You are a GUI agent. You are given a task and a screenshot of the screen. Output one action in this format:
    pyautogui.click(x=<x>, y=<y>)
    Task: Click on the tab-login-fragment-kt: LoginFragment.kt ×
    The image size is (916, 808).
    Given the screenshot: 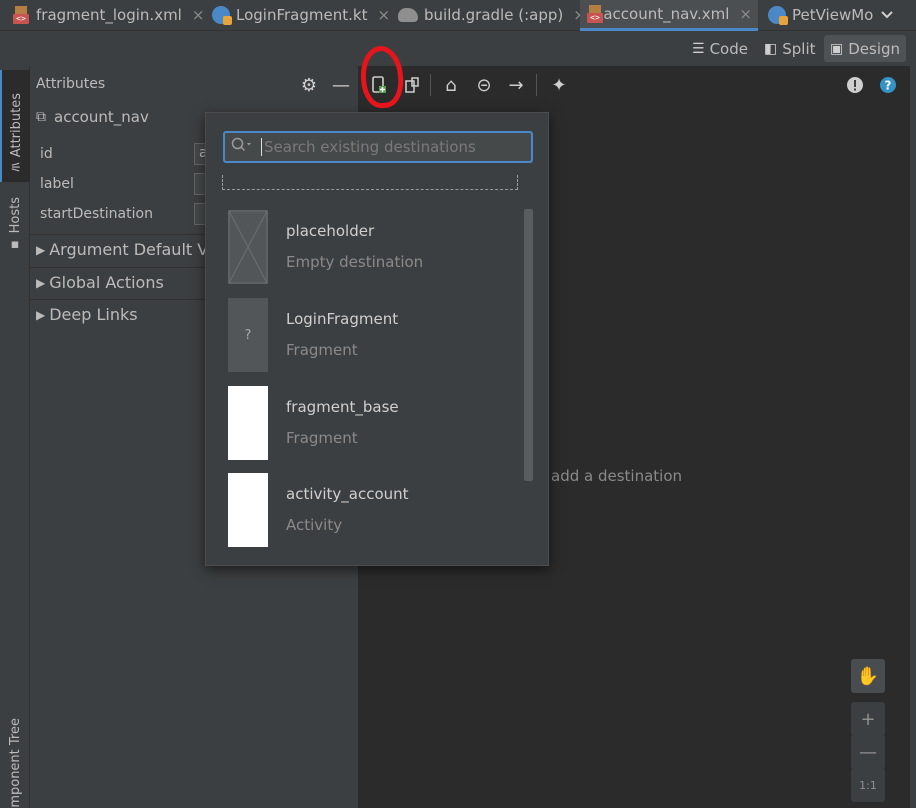 What is the action you would take?
    pyautogui.click(x=301, y=15)
    